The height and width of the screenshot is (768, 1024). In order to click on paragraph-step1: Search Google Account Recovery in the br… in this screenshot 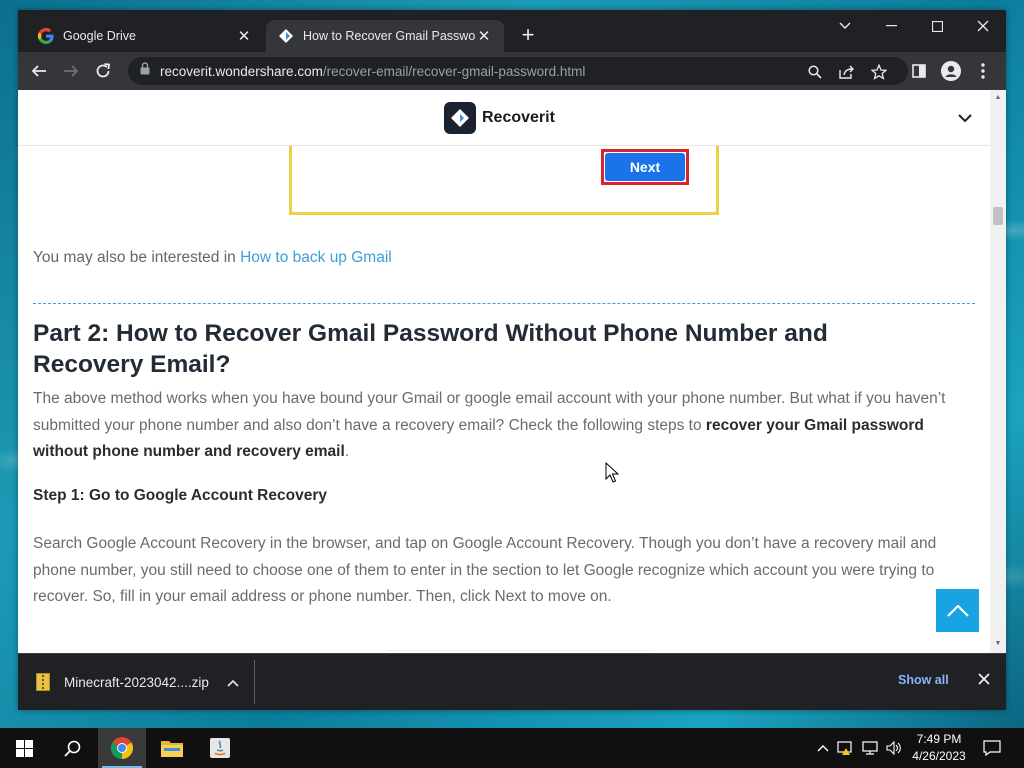, I will do `click(485, 570)`.